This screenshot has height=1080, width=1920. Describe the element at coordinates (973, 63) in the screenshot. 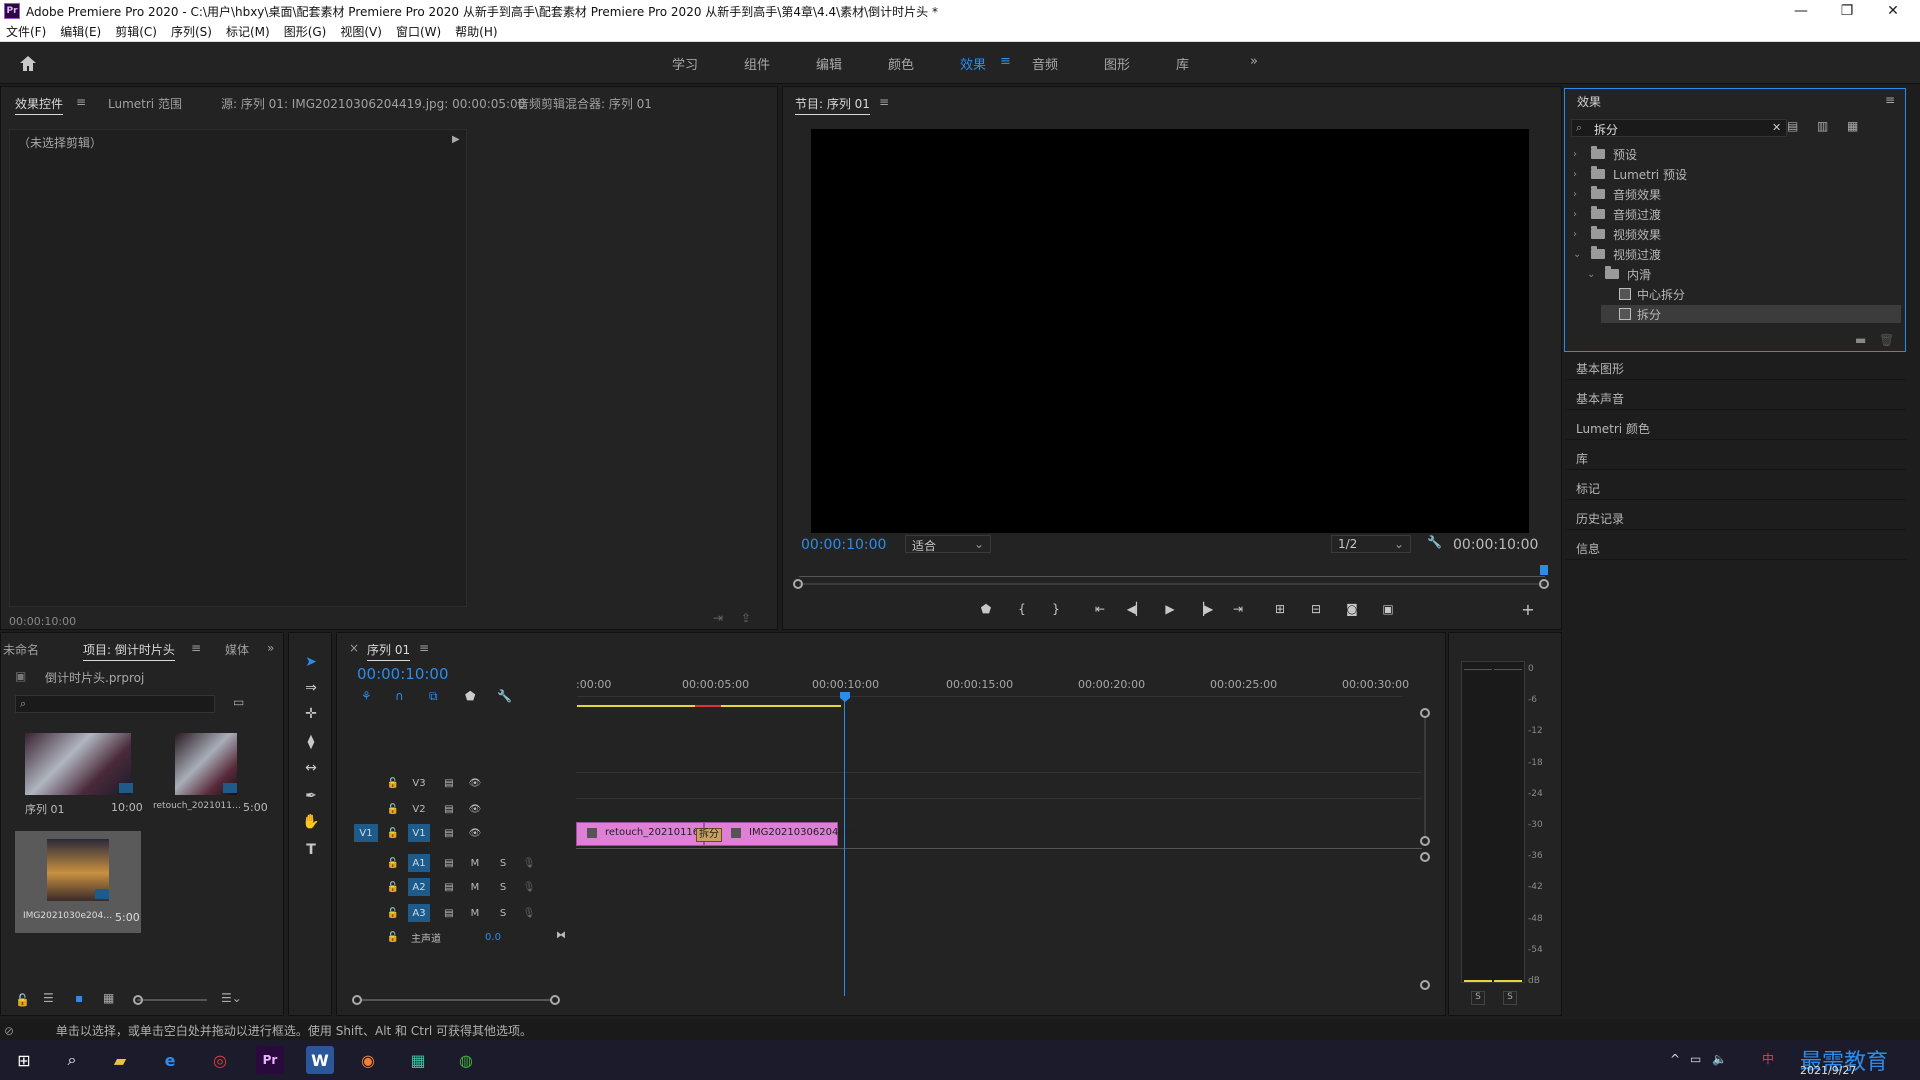

I see `workspace-effects: 效果` at that location.